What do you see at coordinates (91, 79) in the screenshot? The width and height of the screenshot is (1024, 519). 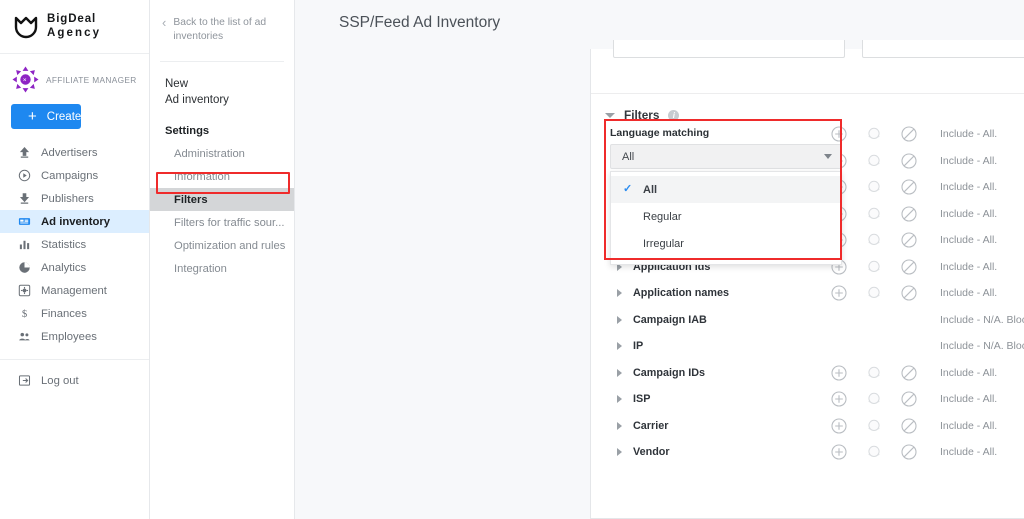 I see `account-role-label: AFFILIATE MANAGER` at bounding box center [91, 79].